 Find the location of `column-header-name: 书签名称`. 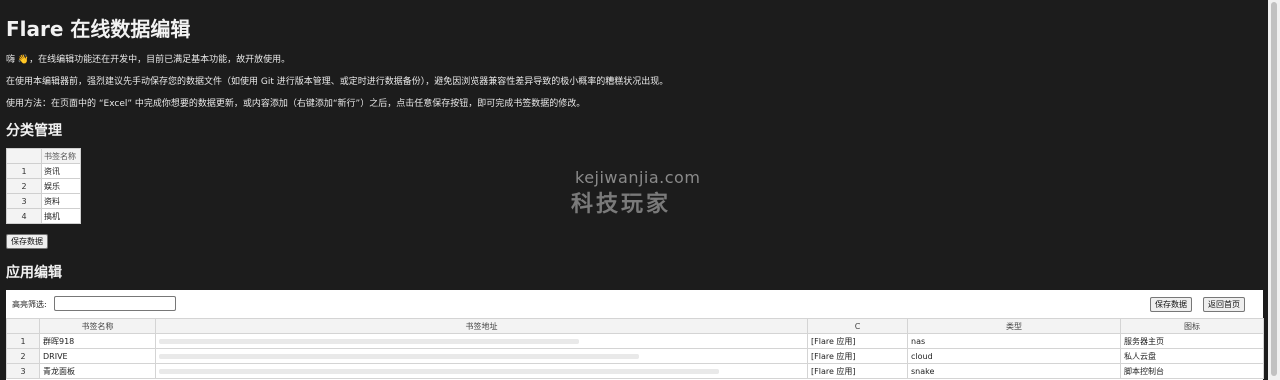

column-header-name: 书签名称 is located at coordinates (97, 326).